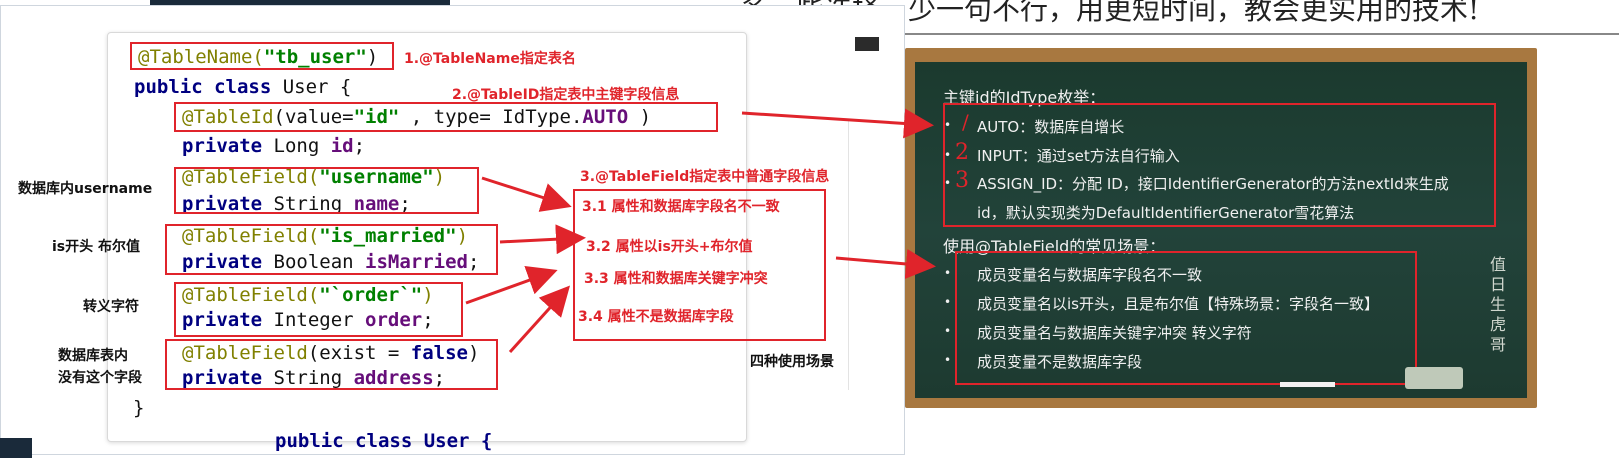 Image resolution: width=1619 pixels, height=458 pixels. What do you see at coordinates (965, 122) in the screenshot?
I see `hand-mark-1: /` at bounding box center [965, 122].